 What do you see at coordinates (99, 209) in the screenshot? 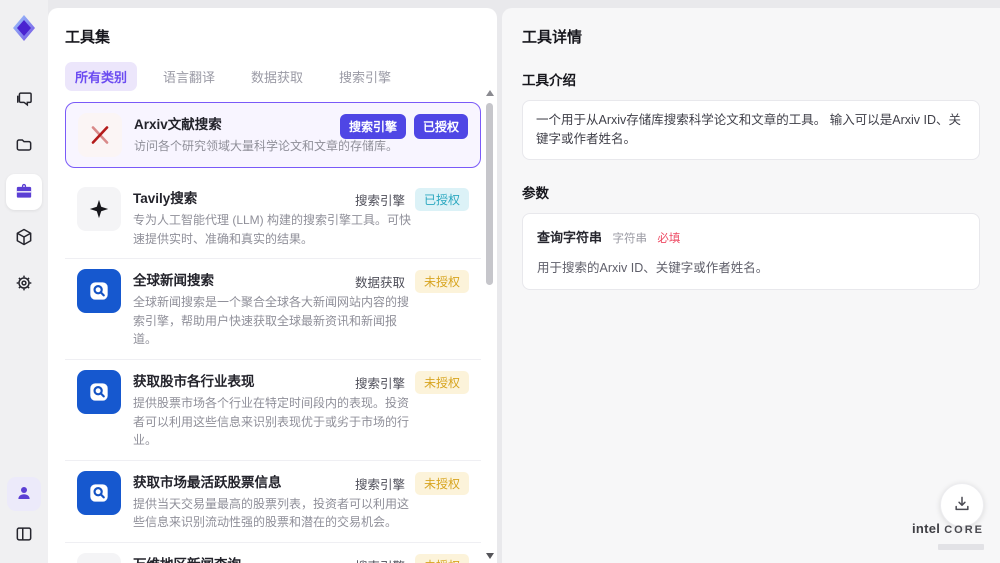
I see `tavily-icon` at bounding box center [99, 209].